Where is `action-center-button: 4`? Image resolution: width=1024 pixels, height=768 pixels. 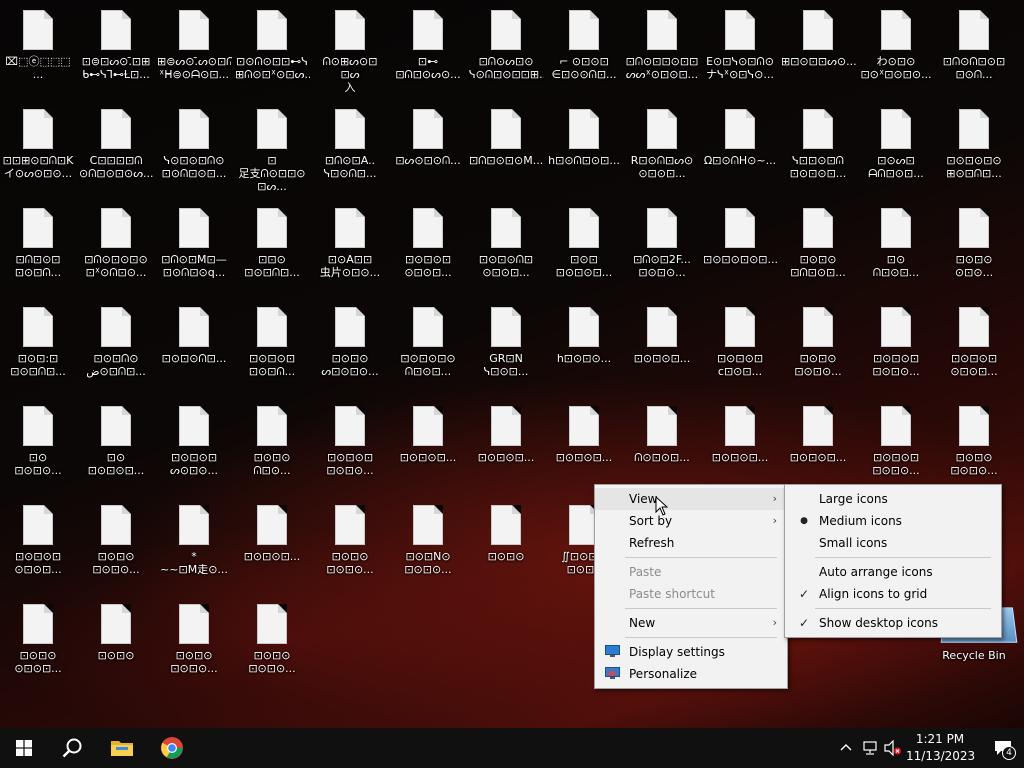 action-center-button: 4 is located at coordinates (1003, 748).